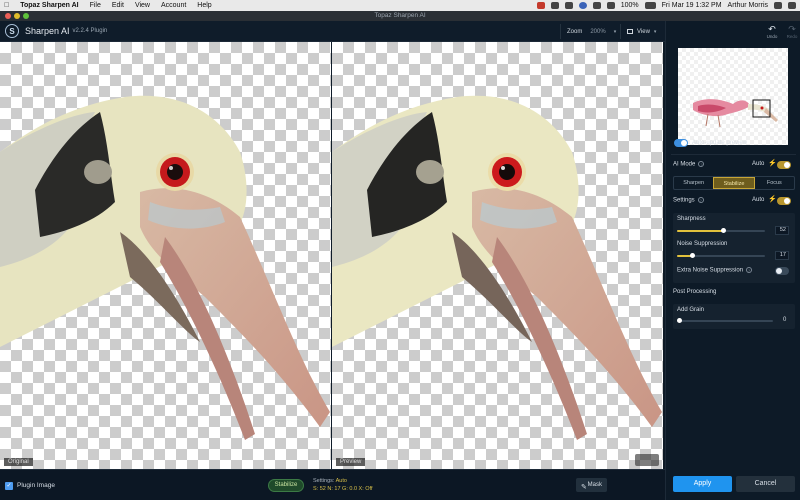  I want to click on mode-stabilize-button: Stabilize, so click(734, 183).